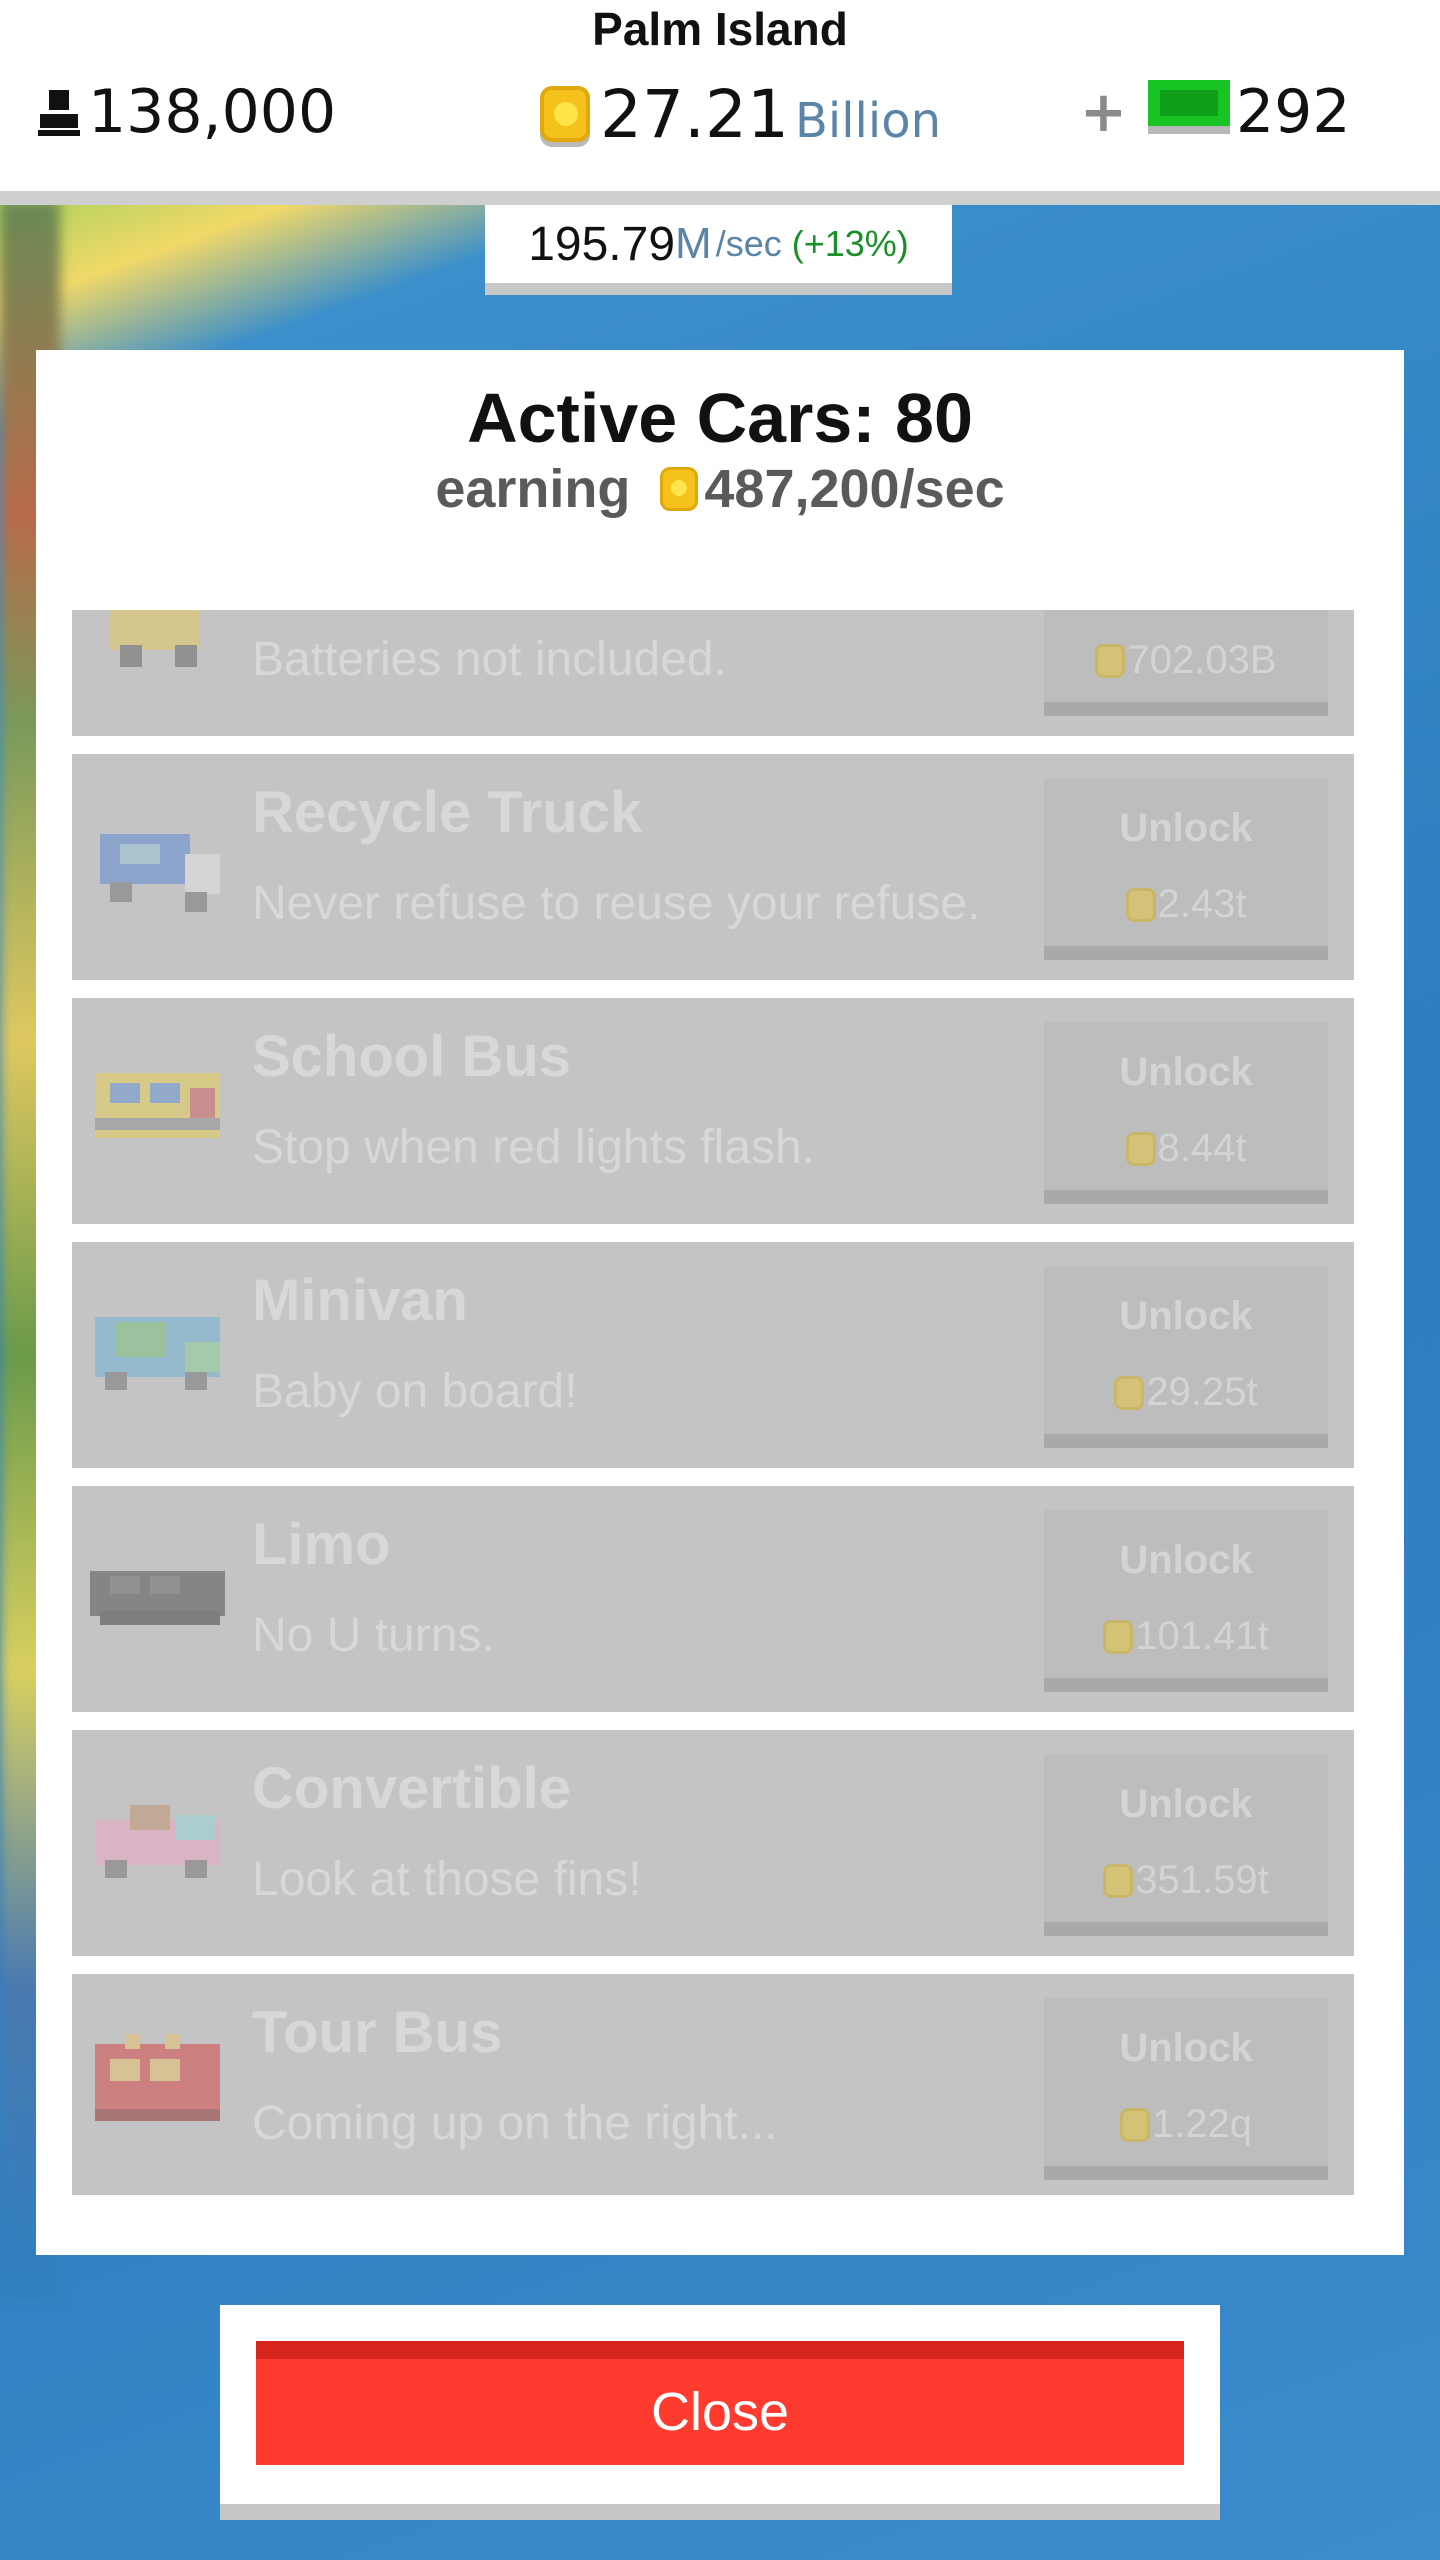  What do you see at coordinates (489, 659) in the screenshot?
I see `car-description: Batteries not included.` at bounding box center [489, 659].